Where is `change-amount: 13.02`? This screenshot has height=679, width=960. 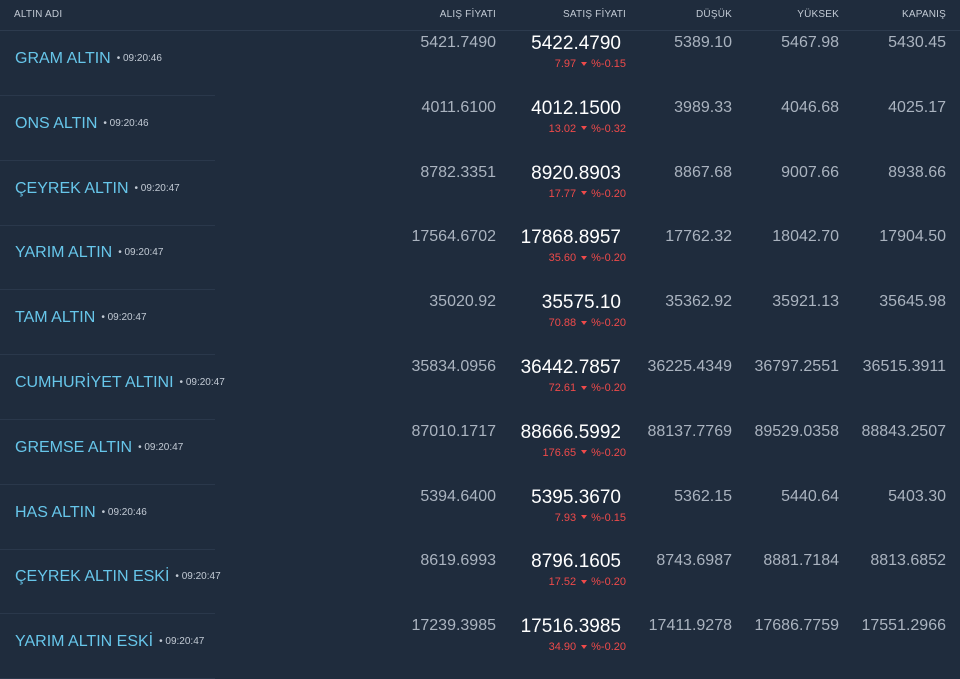
change-amount: 13.02 is located at coordinates (562, 128).